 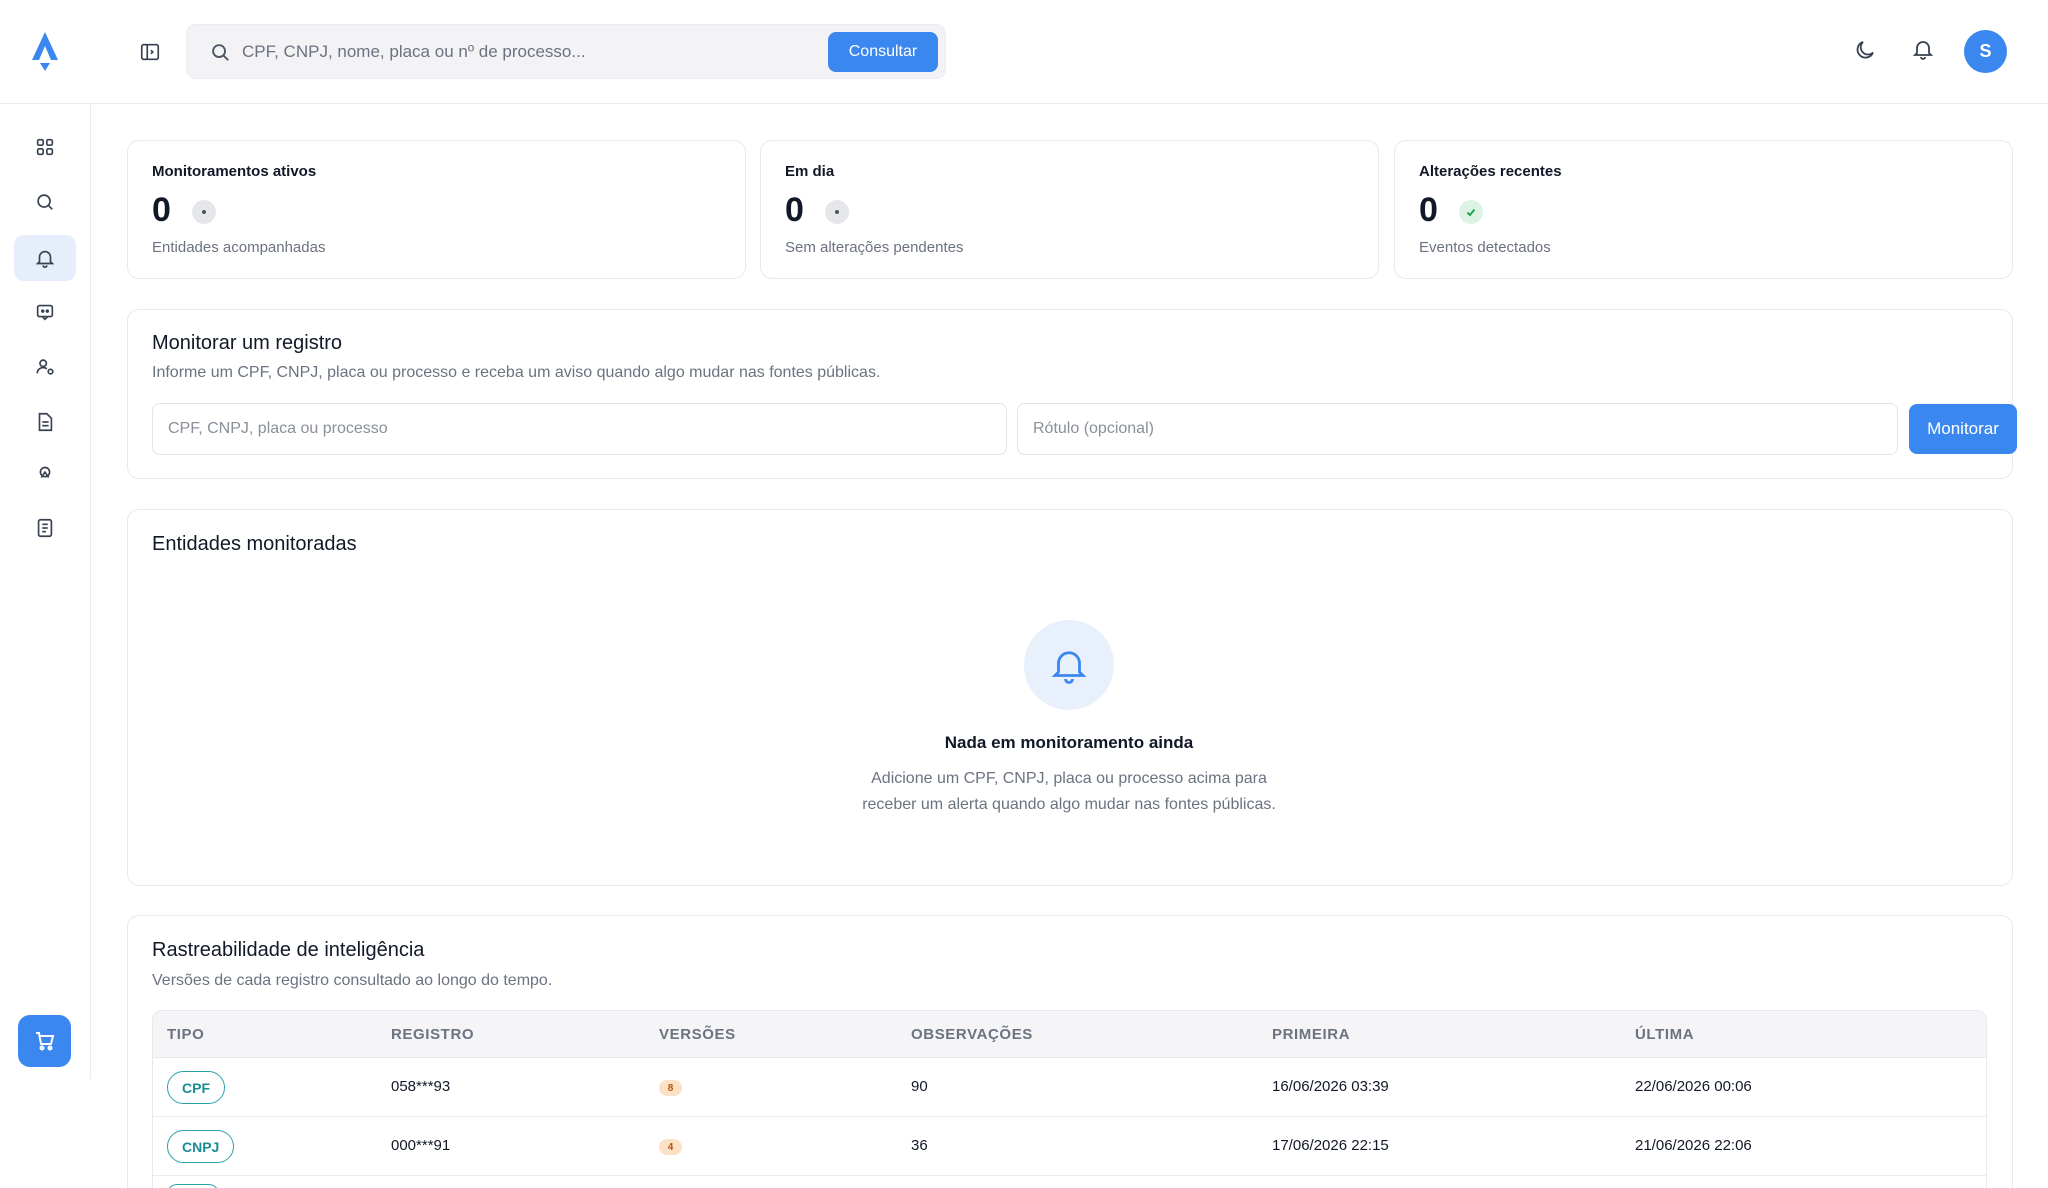 I want to click on table-row, so click(x=1069, y=1182).